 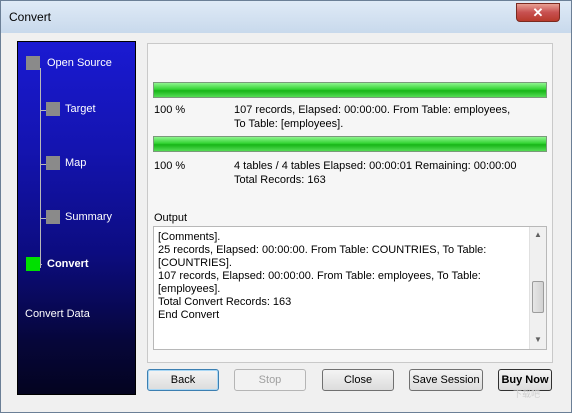 What do you see at coordinates (446, 380) in the screenshot?
I see `save-session-button: Save Session` at bounding box center [446, 380].